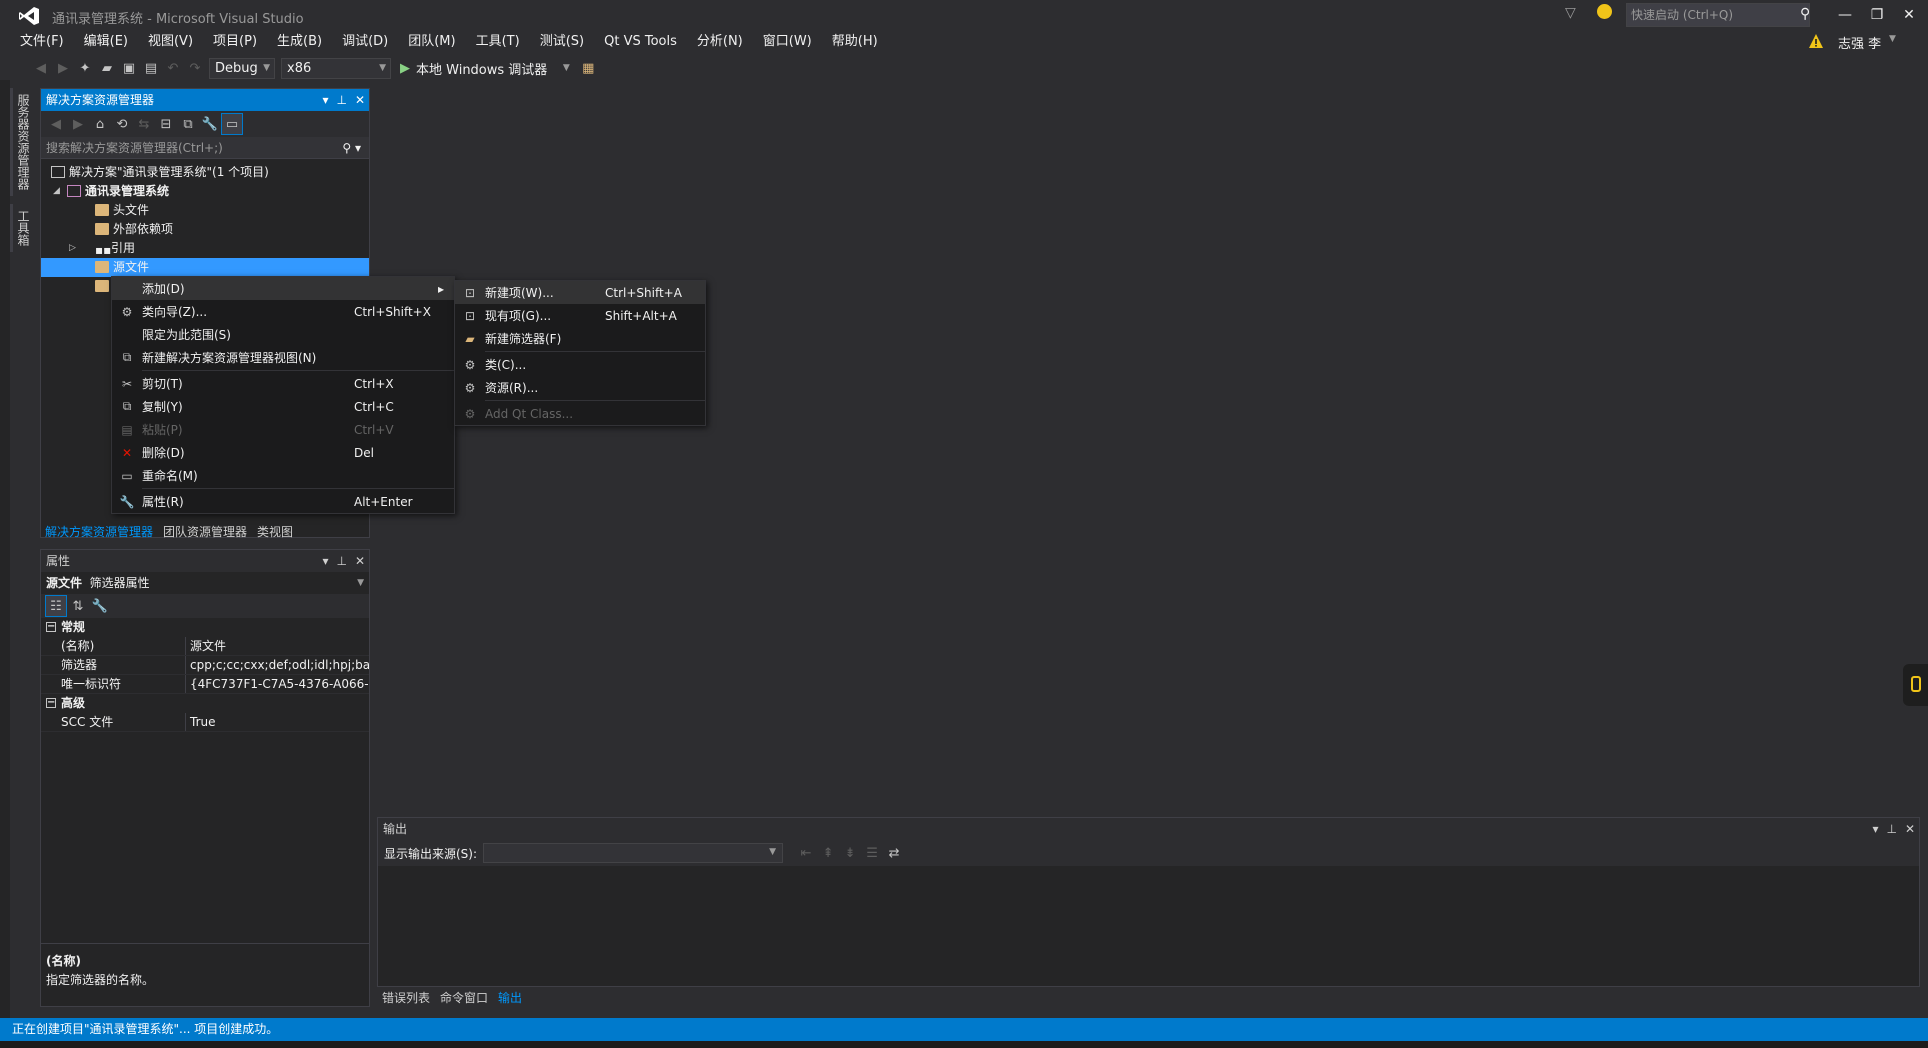 The width and height of the screenshot is (1928, 1048). Describe the element at coordinates (1892, 39) in the screenshot. I see `user-dropdown-icon: ▼` at that location.